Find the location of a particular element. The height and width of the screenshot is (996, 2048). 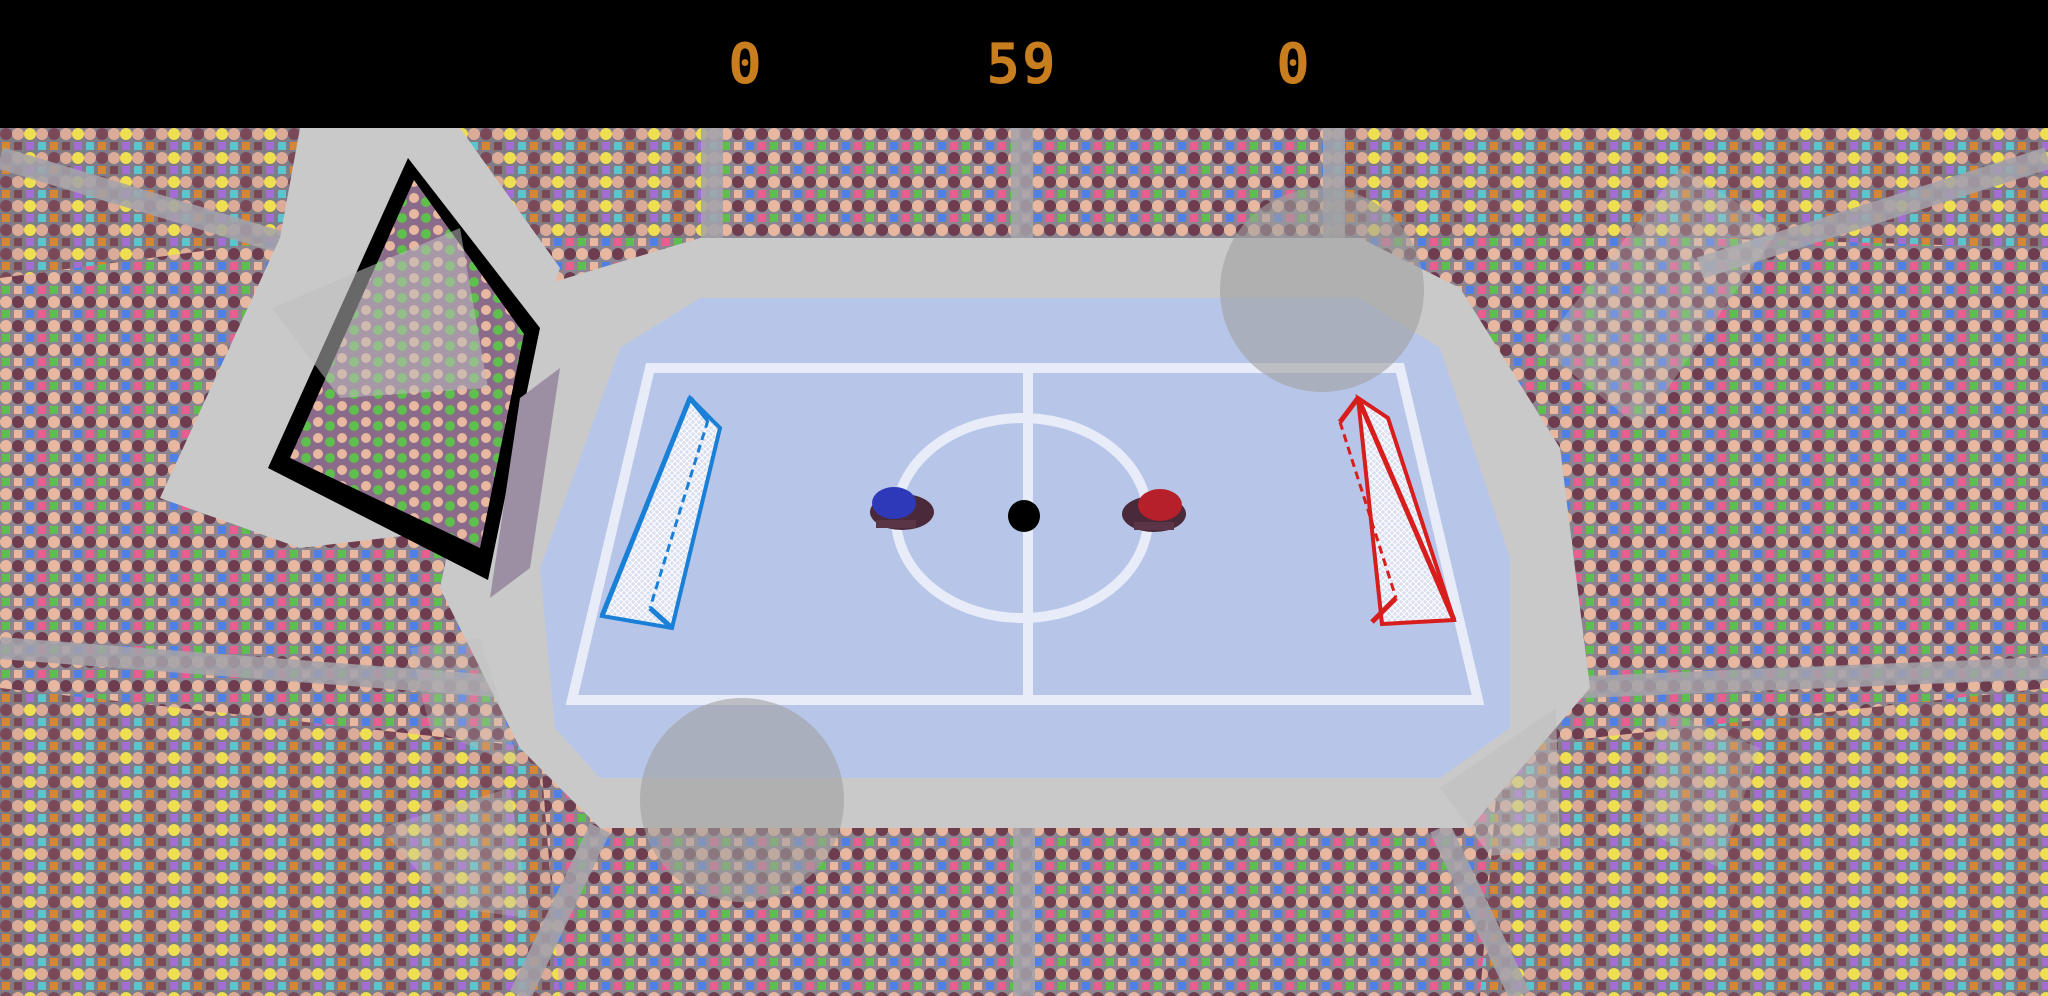

match-timer: 59 is located at coordinates (1022, 64).